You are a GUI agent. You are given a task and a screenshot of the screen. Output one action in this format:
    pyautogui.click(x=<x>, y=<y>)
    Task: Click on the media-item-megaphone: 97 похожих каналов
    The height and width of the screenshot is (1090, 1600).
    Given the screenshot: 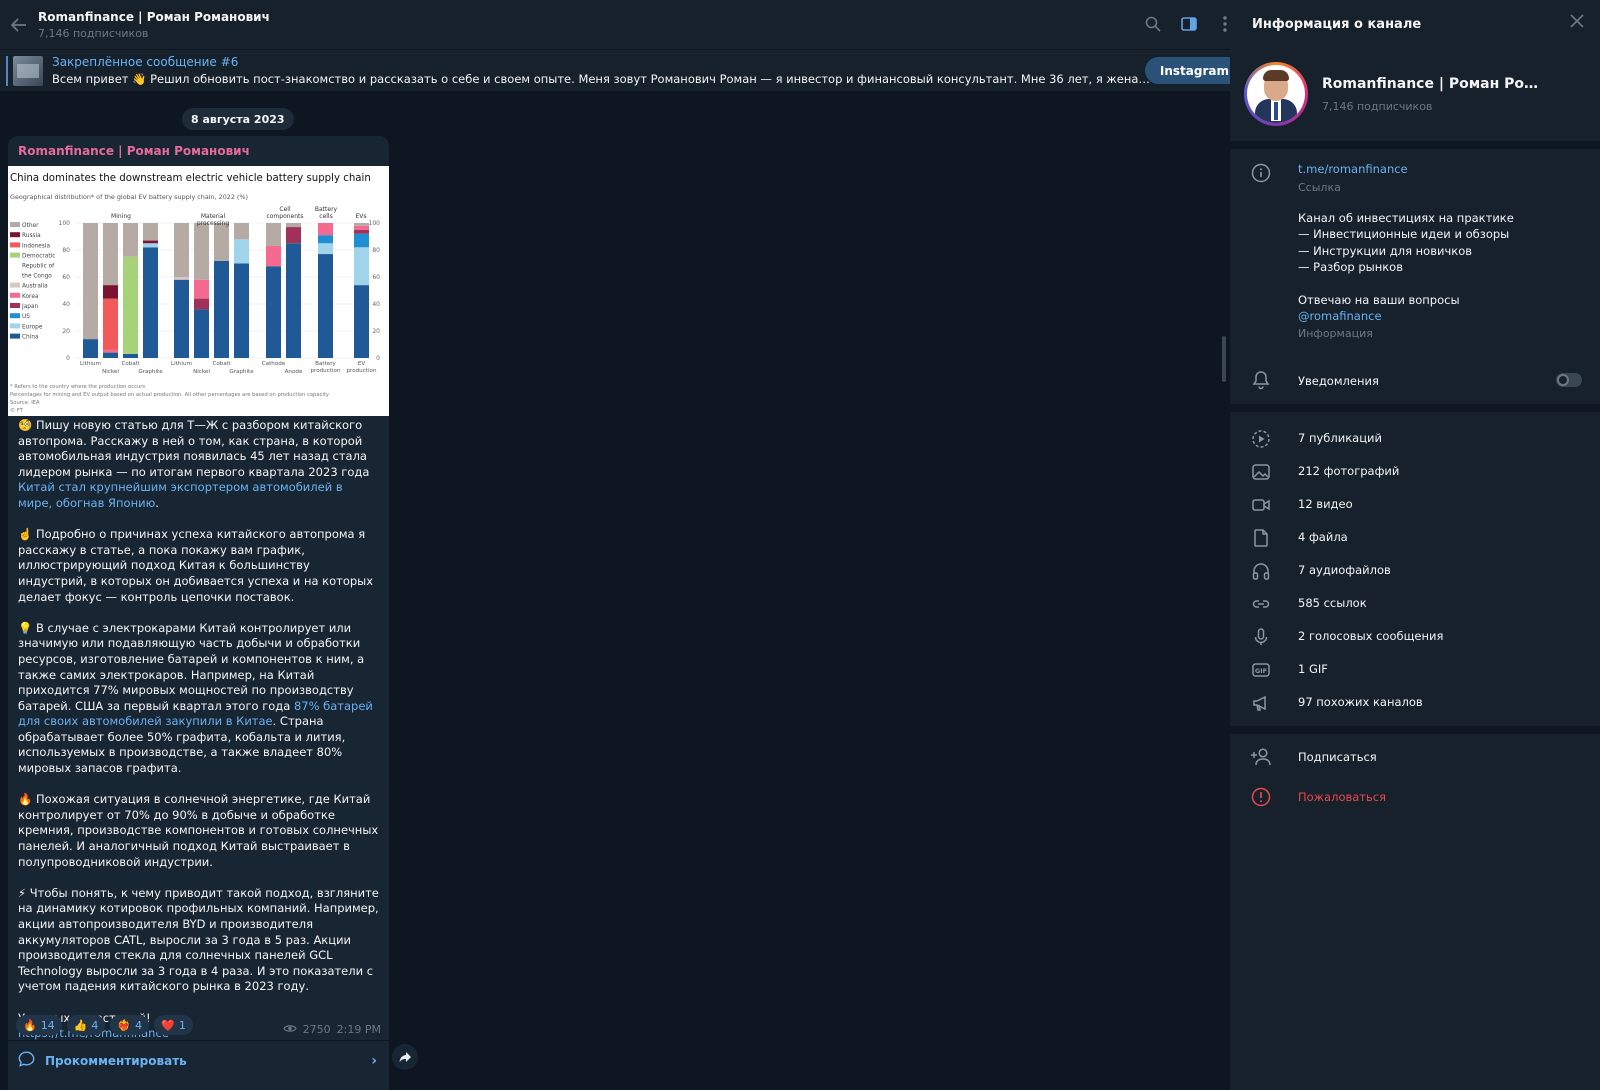 What is the action you would take?
    pyautogui.click(x=1360, y=702)
    